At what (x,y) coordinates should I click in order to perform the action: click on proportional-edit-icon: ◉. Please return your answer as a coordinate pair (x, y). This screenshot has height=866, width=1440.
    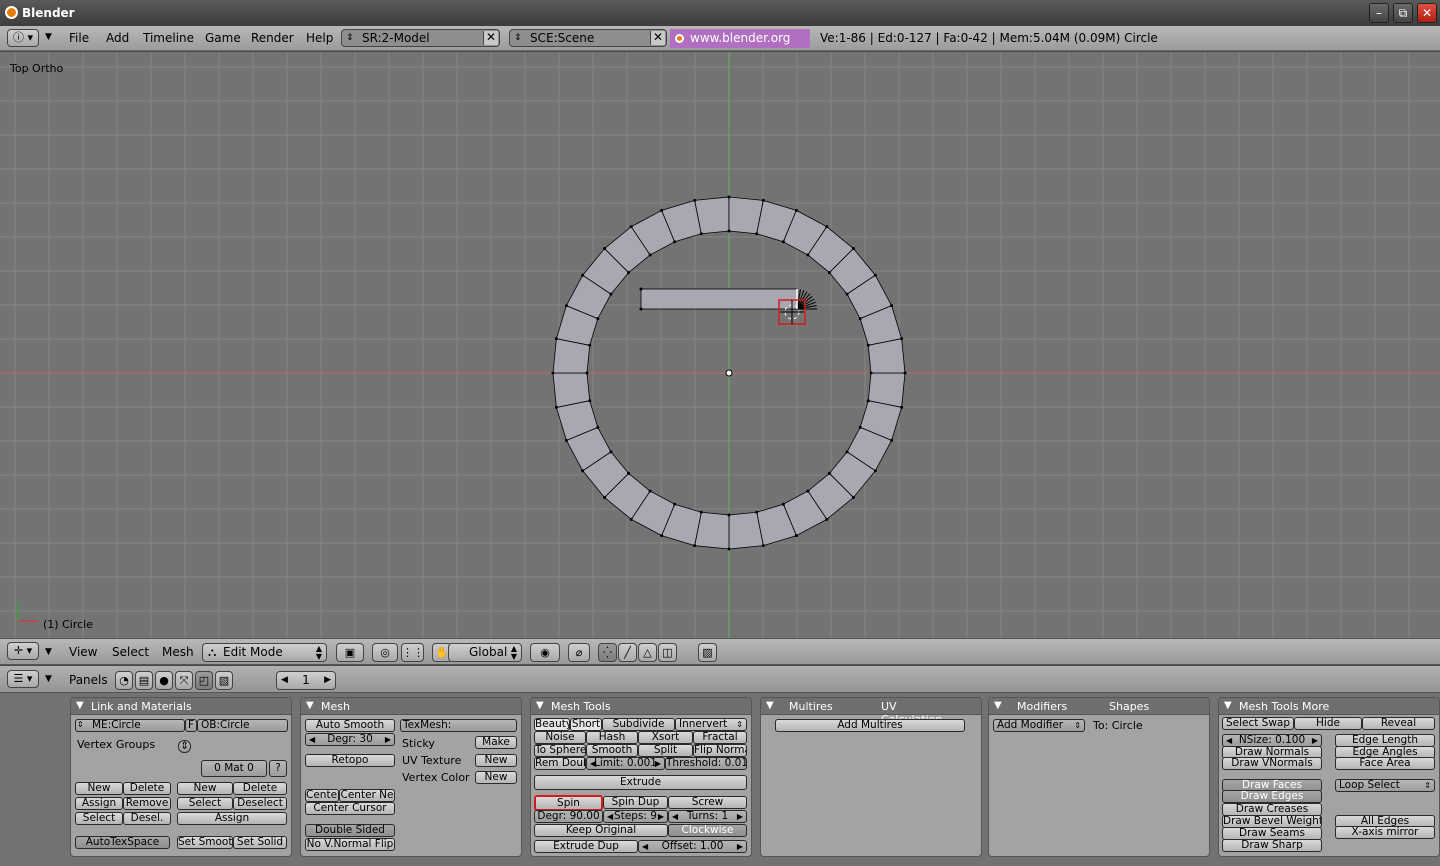
    Looking at the image, I should click on (545, 652).